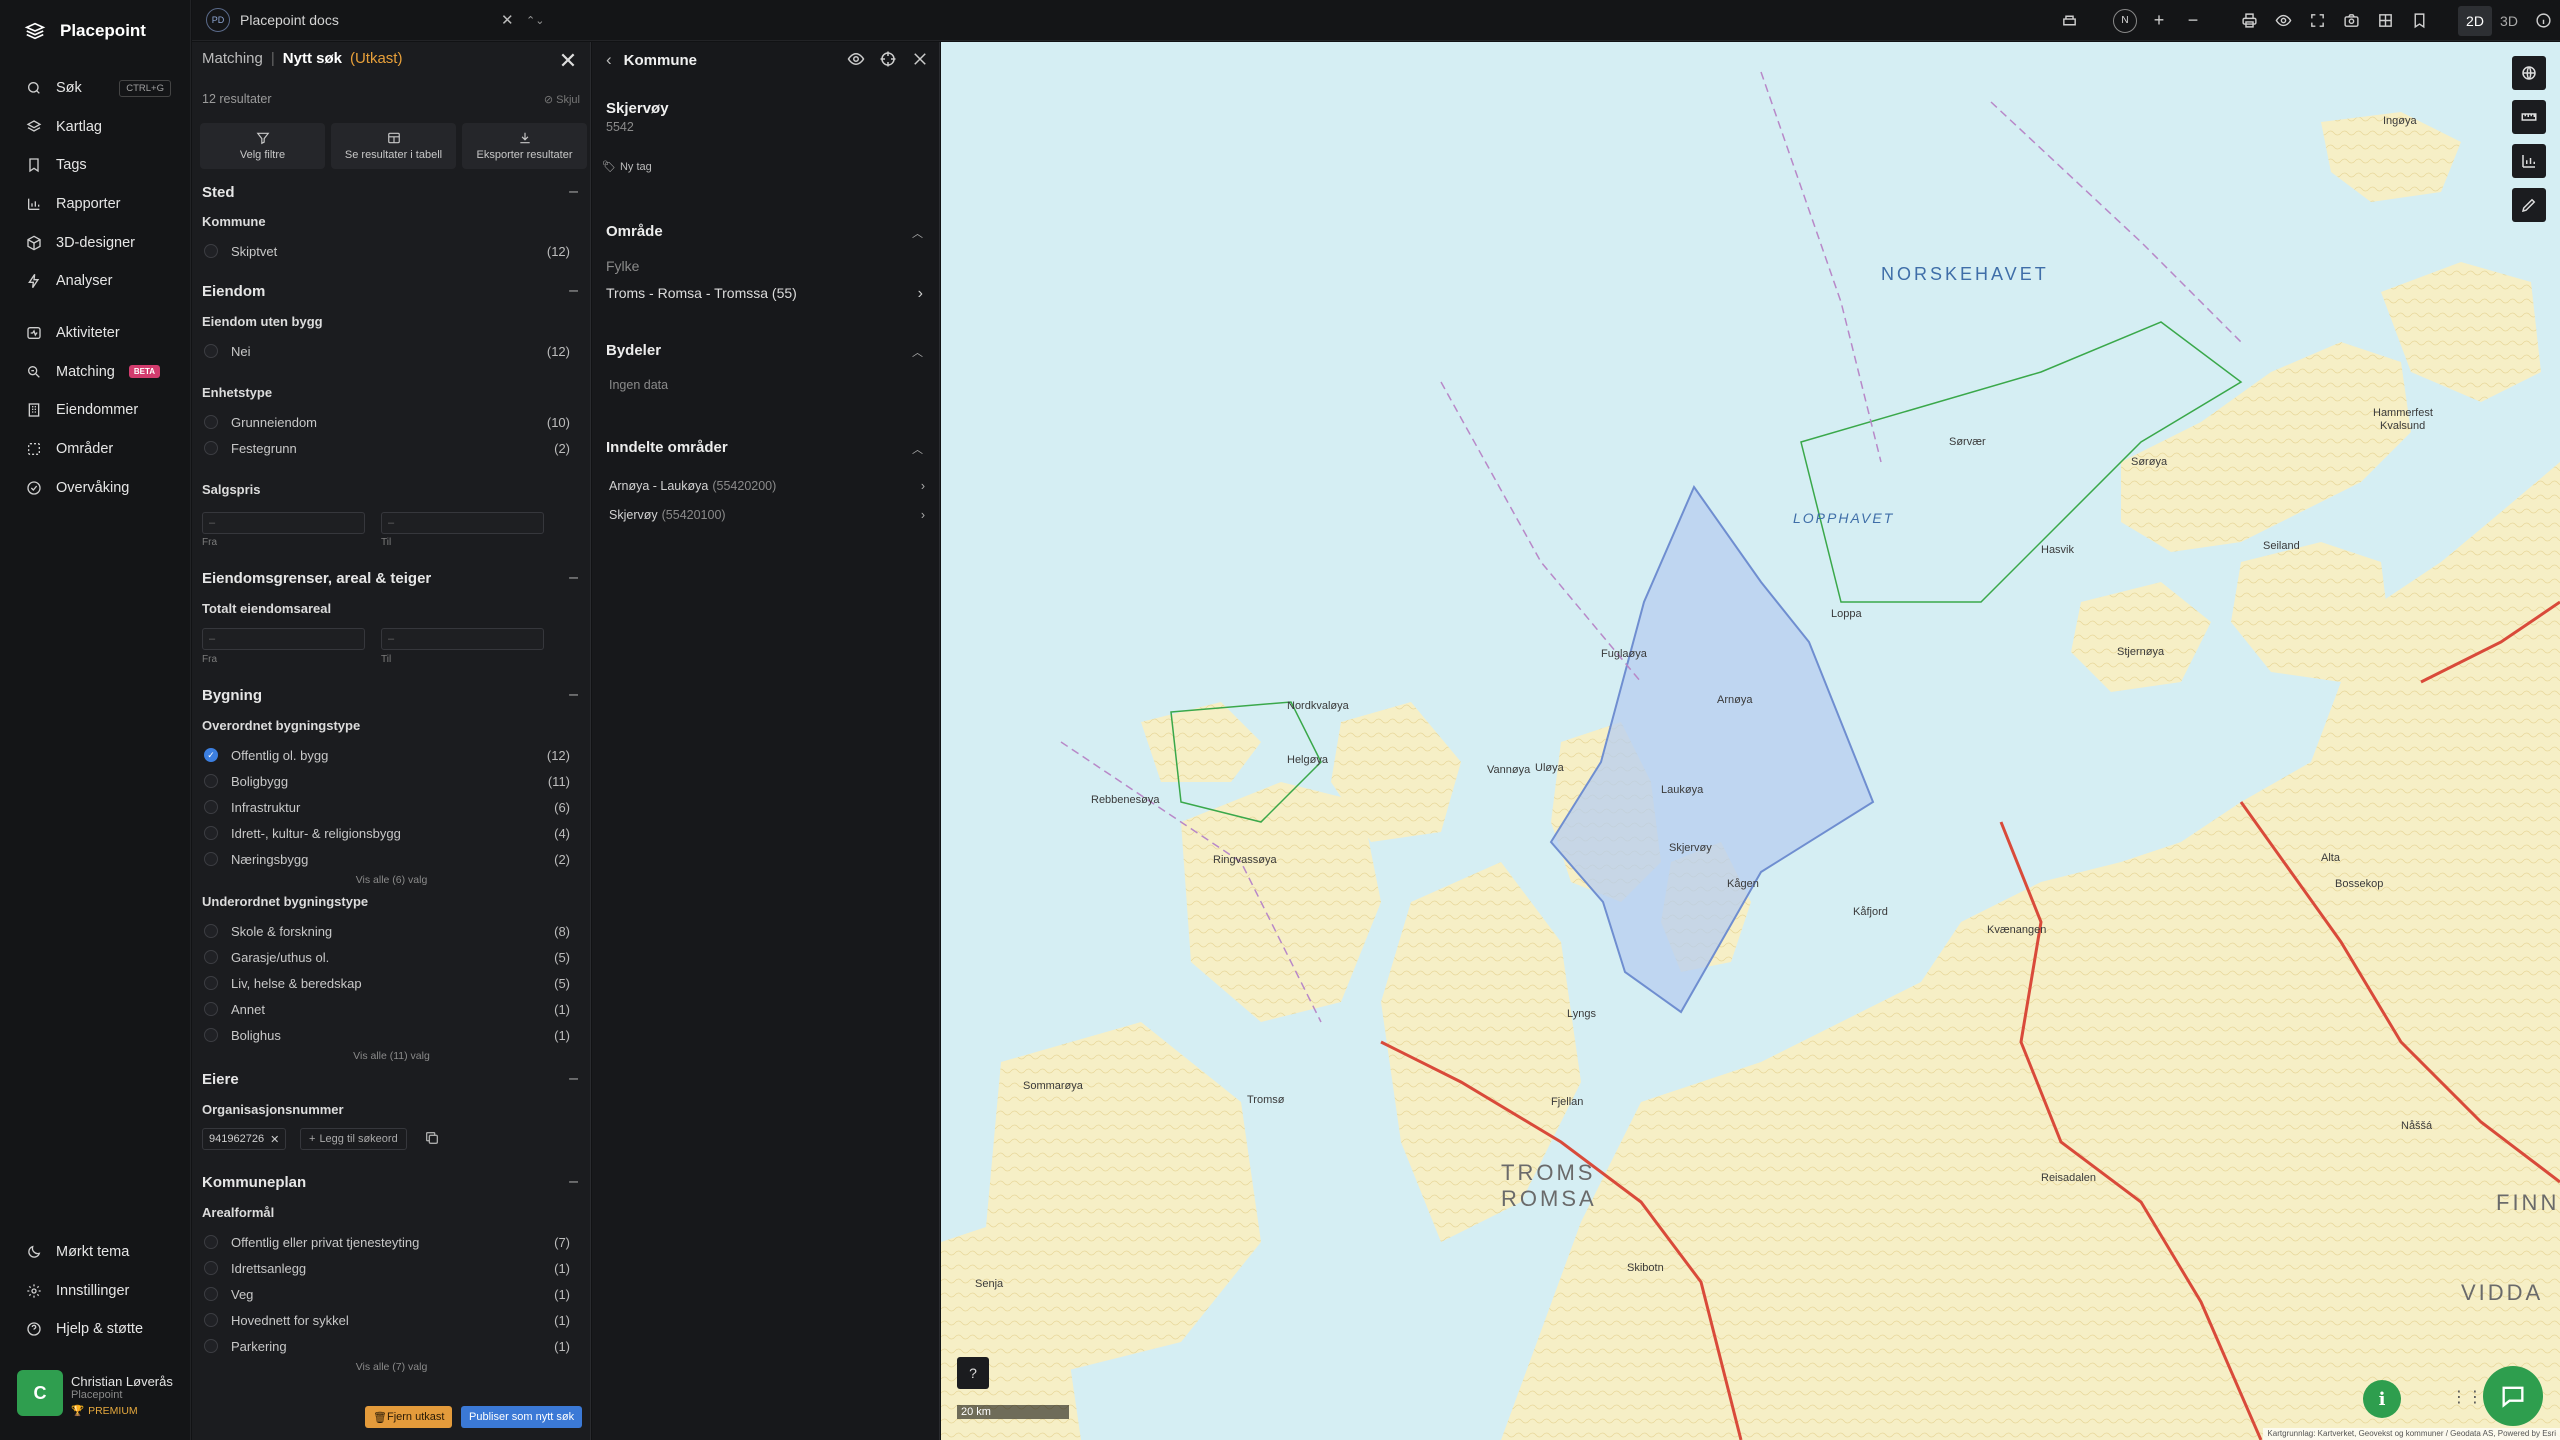 The image size is (2560, 1440). I want to click on mode-3d-button: 3D, so click(2509, 21).